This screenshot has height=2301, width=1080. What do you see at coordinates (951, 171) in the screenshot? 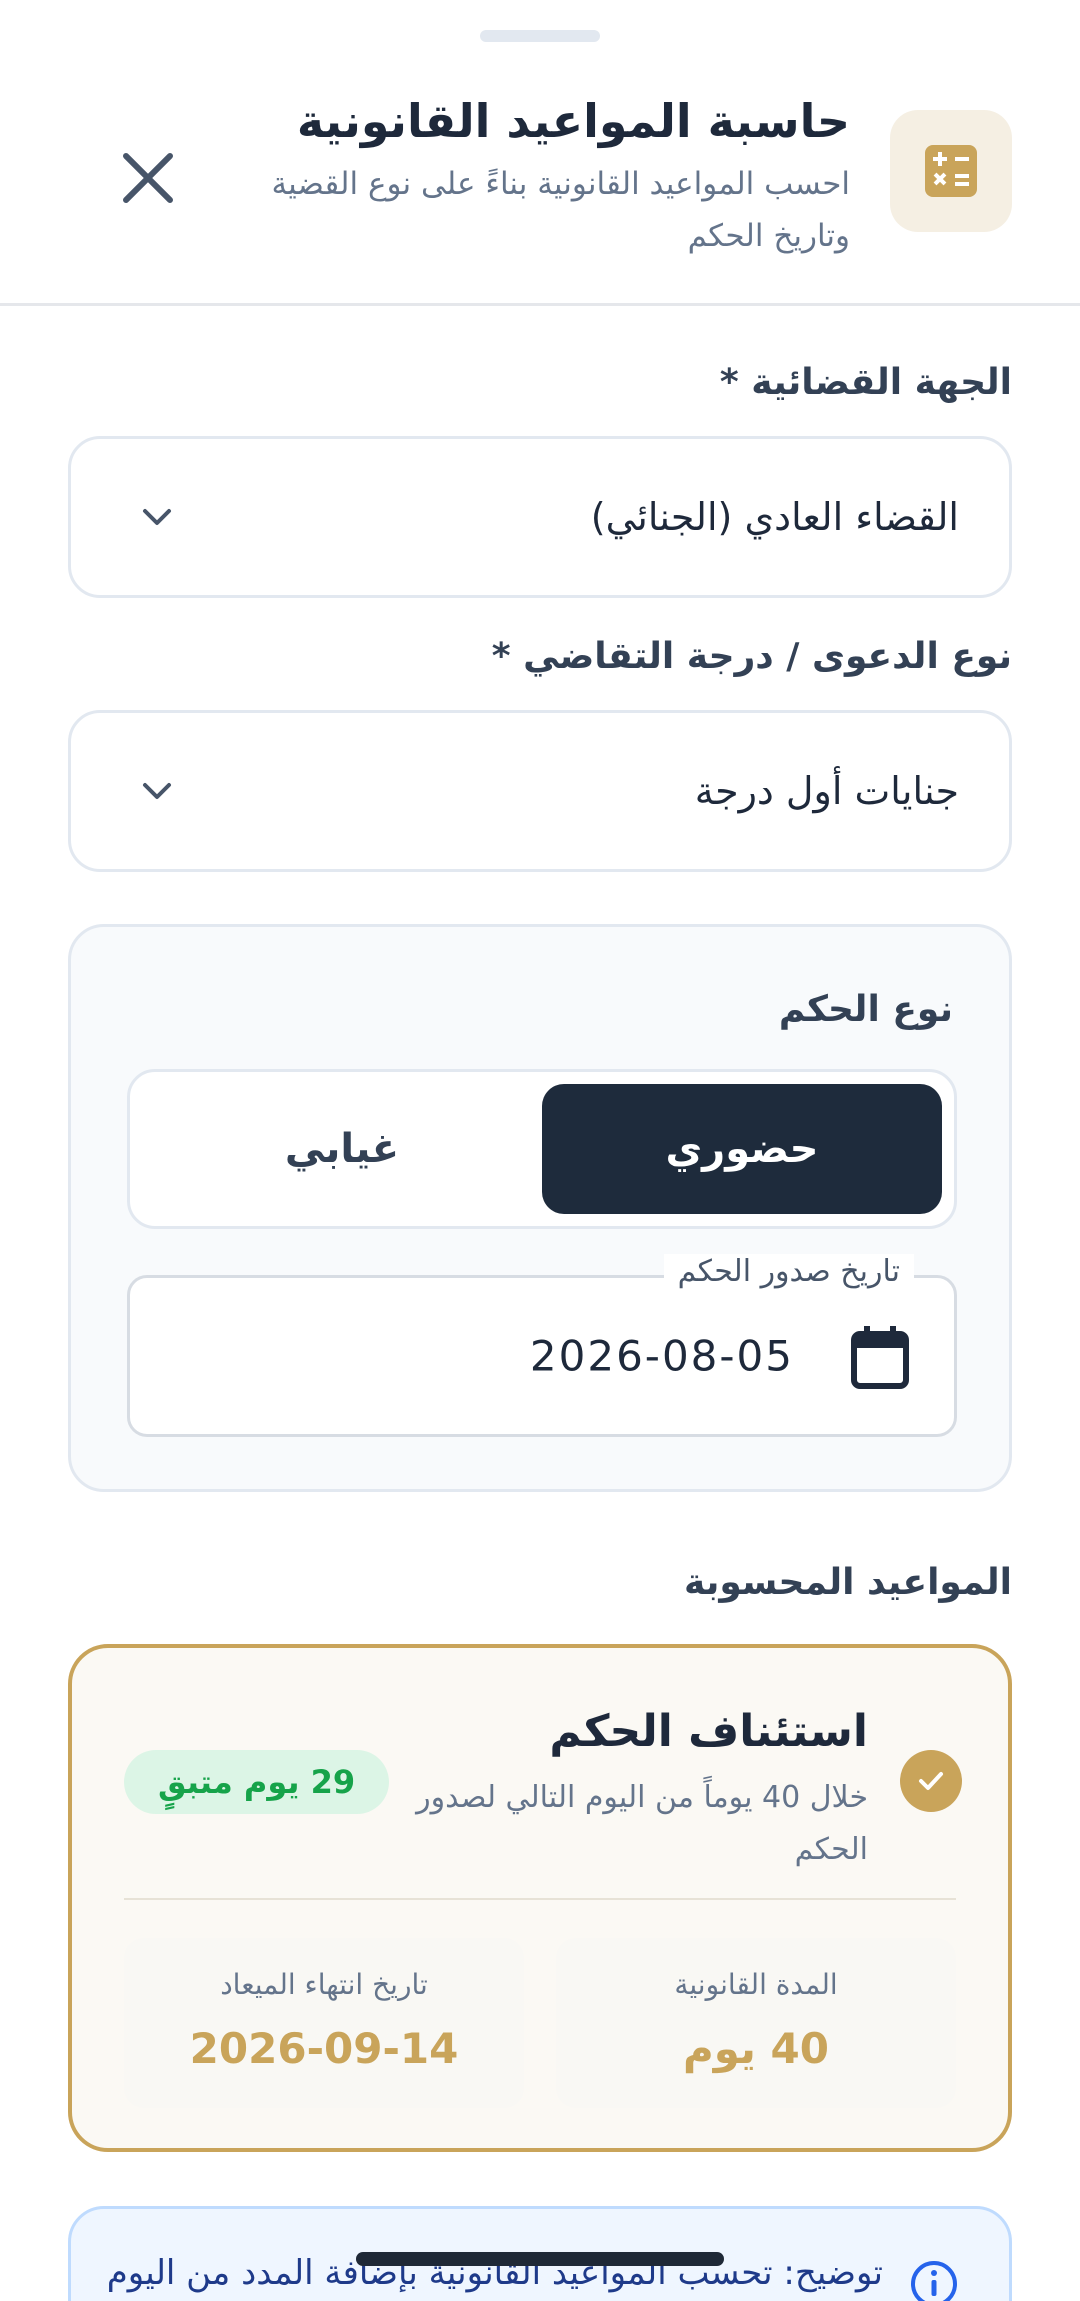
I see `calculator-icon` at bounding box center [951, 171].